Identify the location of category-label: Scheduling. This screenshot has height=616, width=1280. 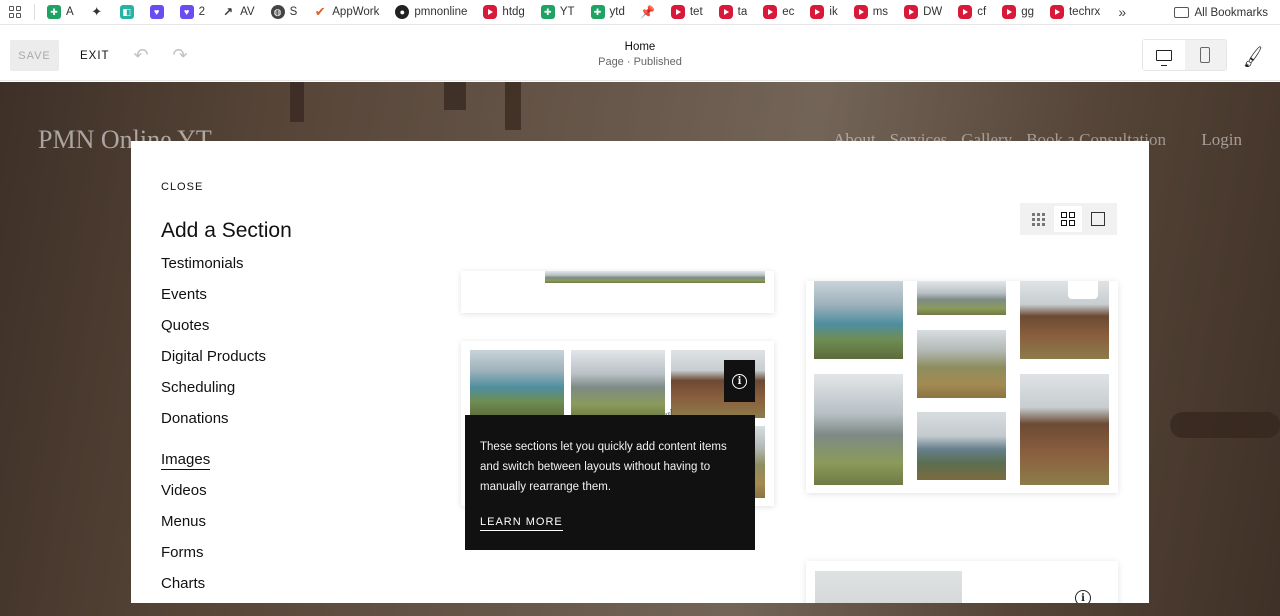
(198, 387).